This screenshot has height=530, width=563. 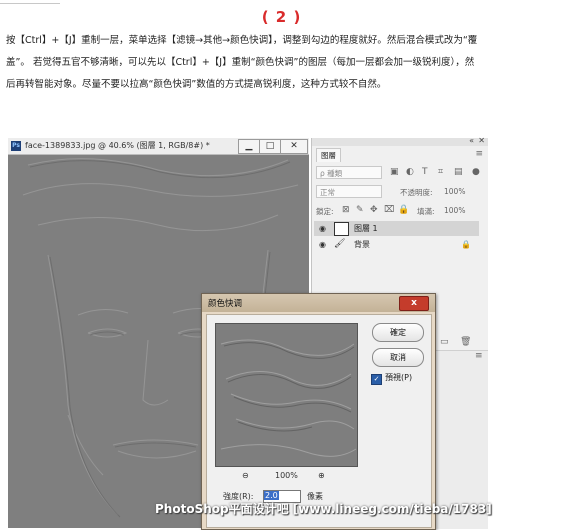 I want to click on lock-pixels-icon: ✎, so click(x=360, y=210).